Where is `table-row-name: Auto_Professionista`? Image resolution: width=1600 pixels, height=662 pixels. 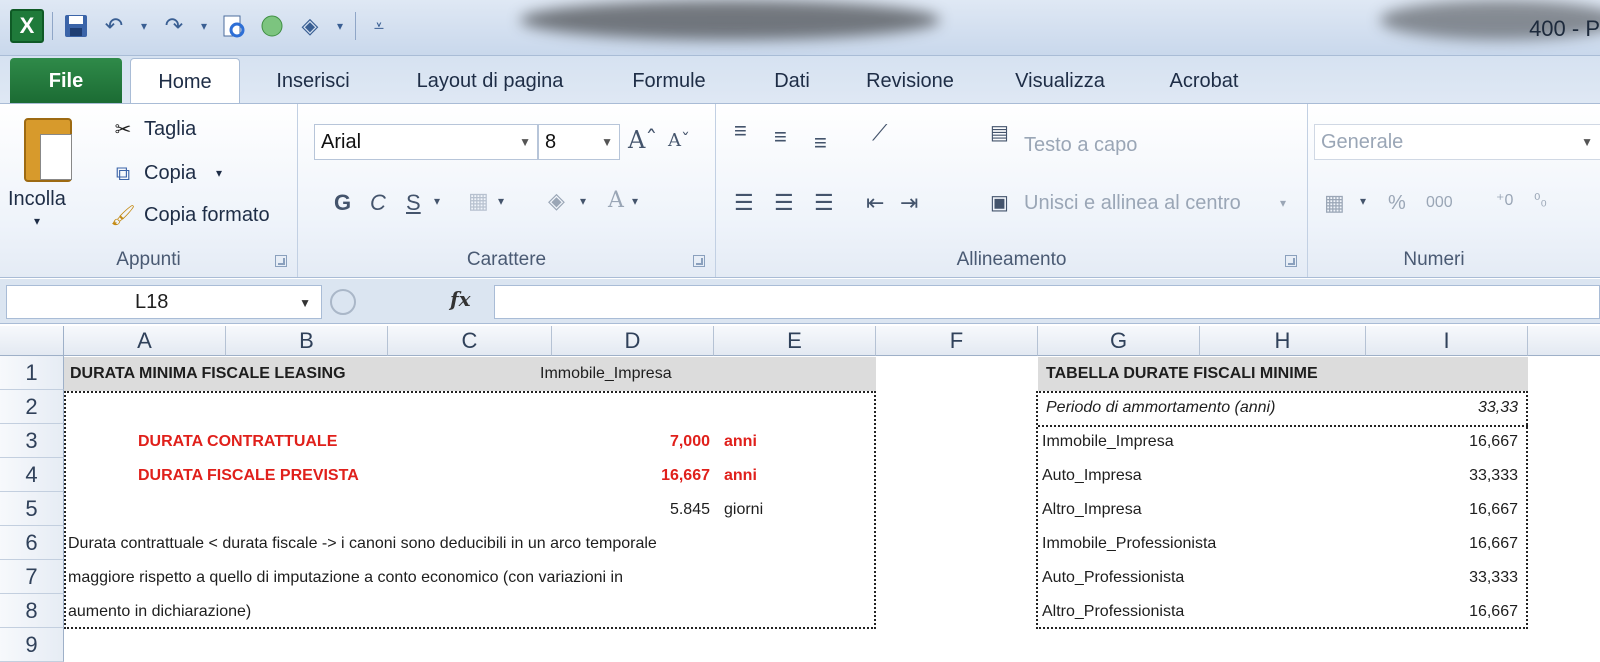 table-row-name: Auto_Professionista is located at coordinates (1113, 578).